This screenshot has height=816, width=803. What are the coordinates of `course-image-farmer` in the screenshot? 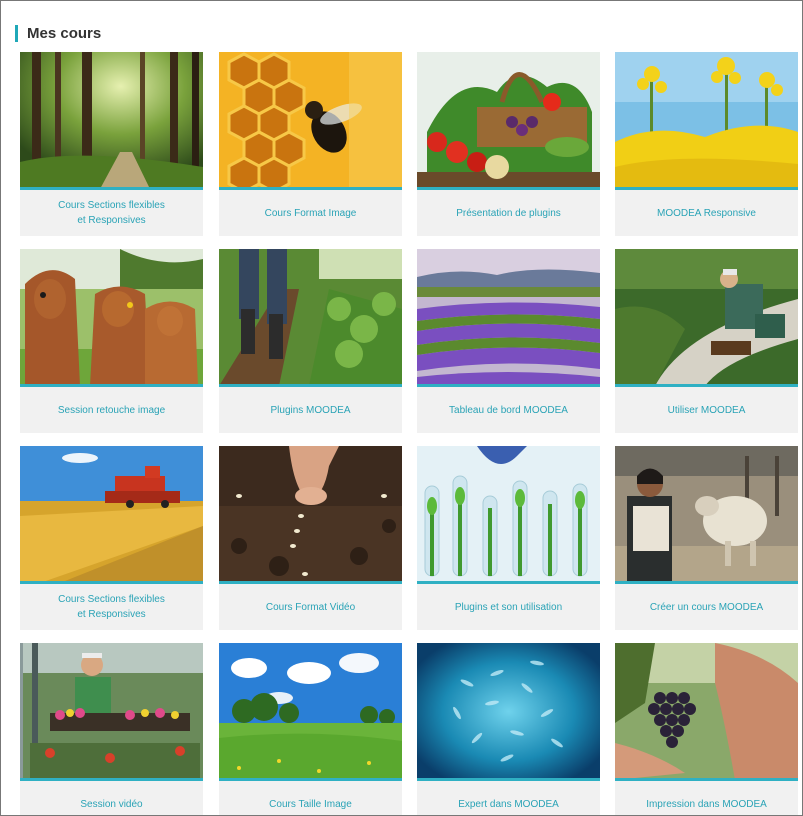 It's located at (310, 317).